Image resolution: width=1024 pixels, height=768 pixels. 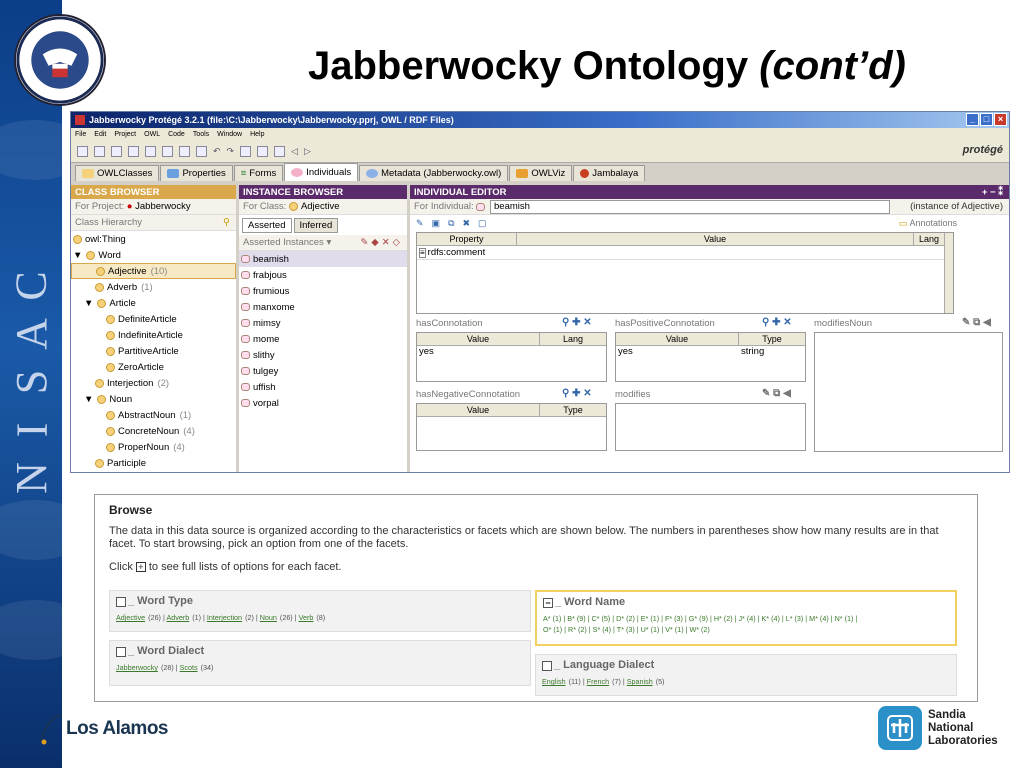 What do you see at coordinates (710, 351) in the screenshot?
I see `haspositiveconnotation-row: yes string` at bounding box center [710, 351].